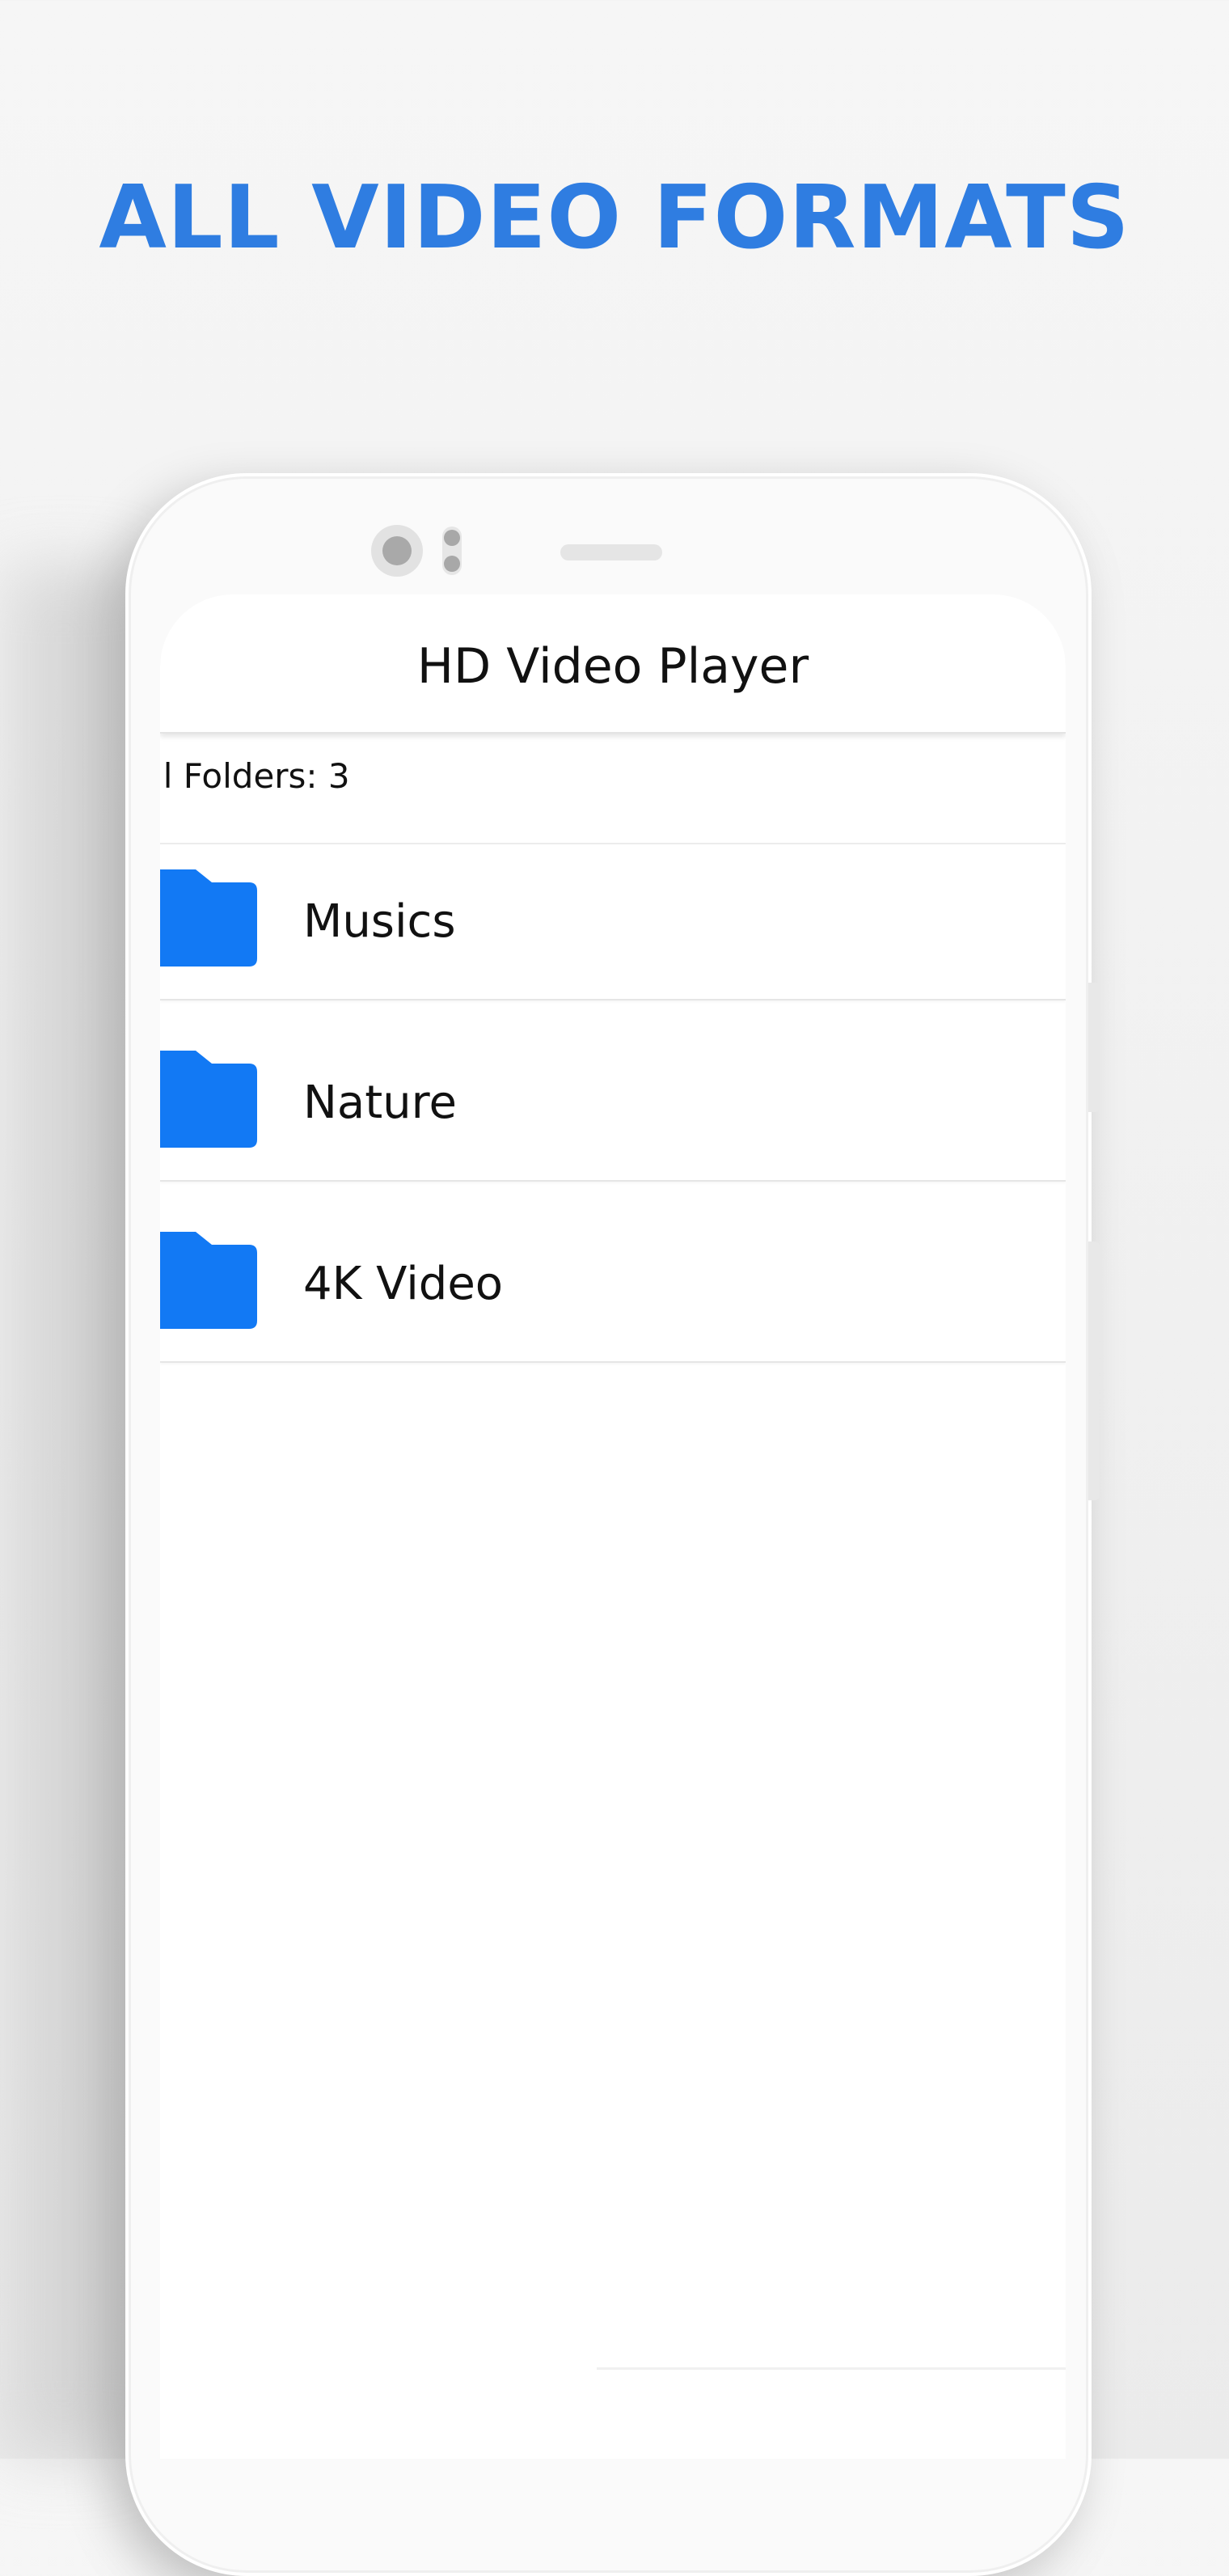  What do you see at coordinates (1094, 1371) in the screenshot?
I see `power-button` at bounding box center [1094, 1371].